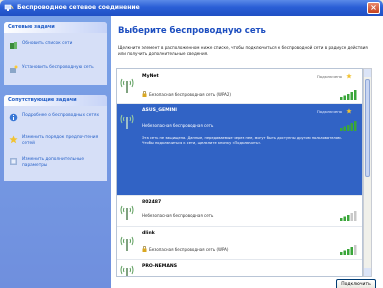  I want to click on network-name: MyNet, so click(150, 76).